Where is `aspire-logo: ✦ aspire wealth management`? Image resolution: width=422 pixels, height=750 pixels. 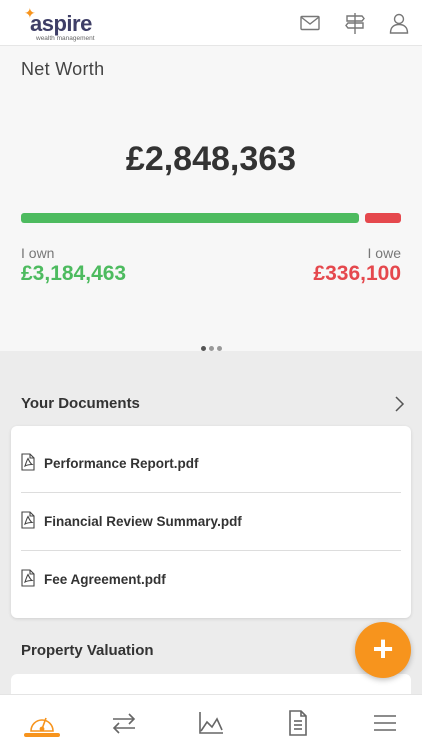
aspire-logo: ✦ aspire wealth management is located at coordinates (62, 24).